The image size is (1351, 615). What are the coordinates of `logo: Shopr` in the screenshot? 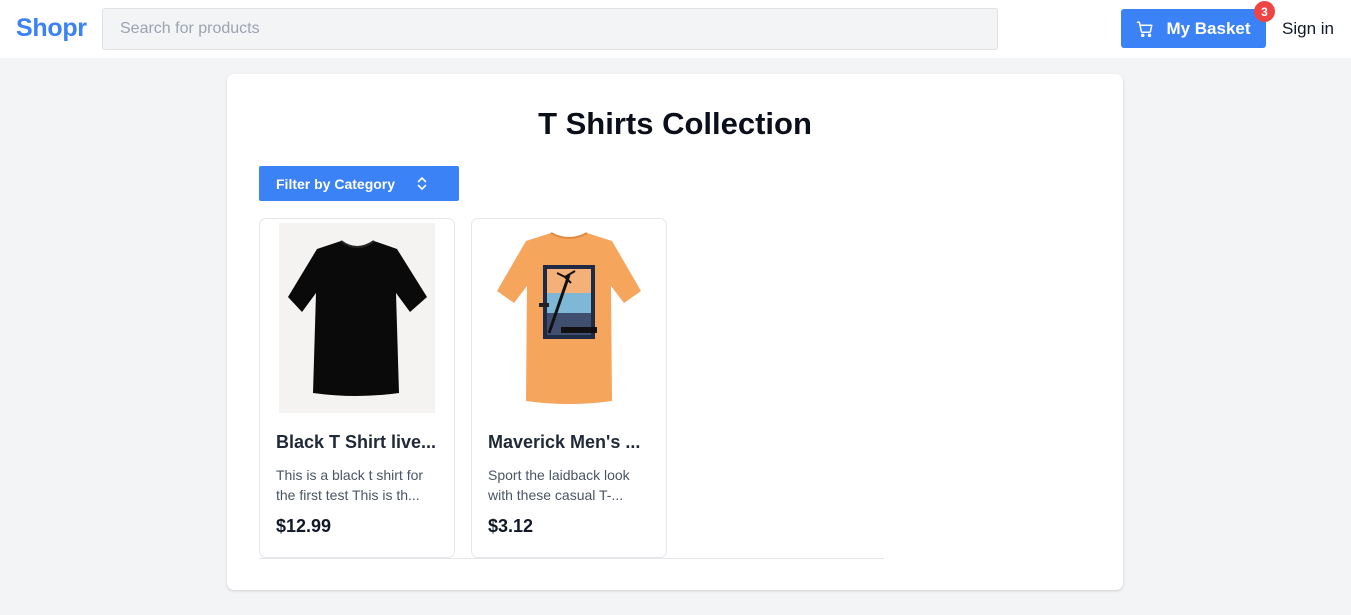 It's located at (51, 28).